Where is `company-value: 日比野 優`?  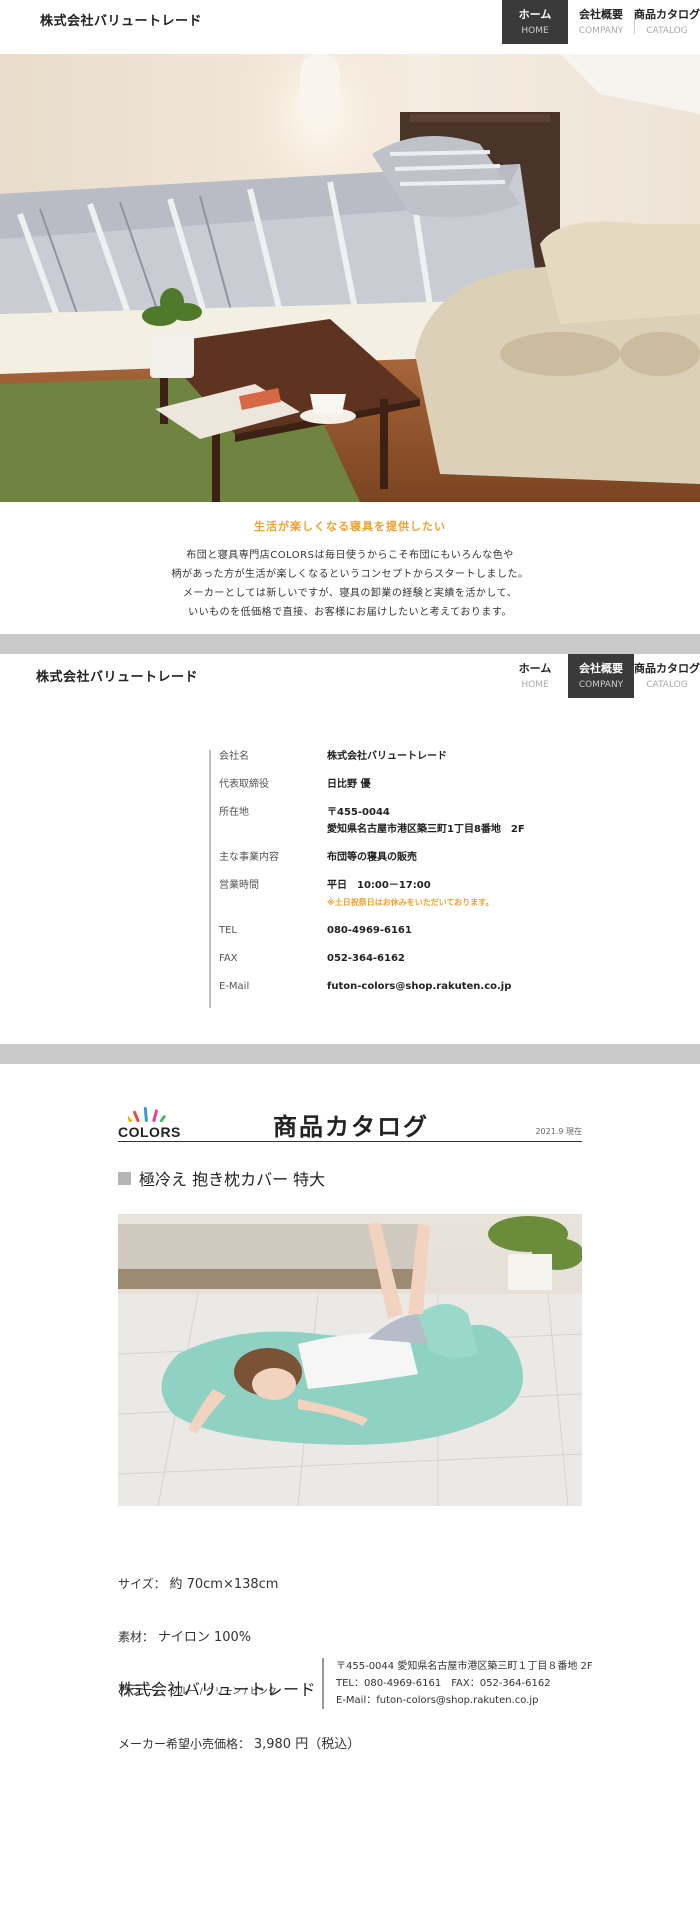 company-value: 日比野 優 is located at coordinates (349, 784).